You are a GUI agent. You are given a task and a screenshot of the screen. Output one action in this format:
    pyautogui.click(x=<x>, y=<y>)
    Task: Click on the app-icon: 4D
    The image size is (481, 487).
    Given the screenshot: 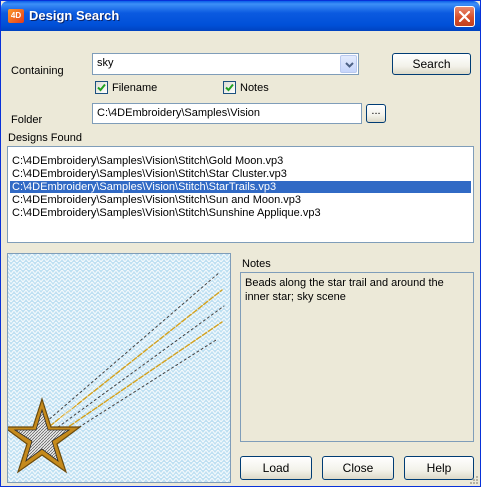 What is the action you would take?
    pyautogui.click(x=16, y=16)
    